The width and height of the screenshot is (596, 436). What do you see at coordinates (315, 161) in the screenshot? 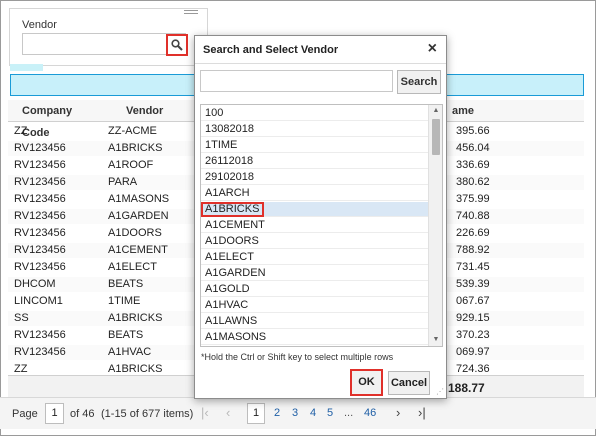
I see `list-item: 26112018` at bounding box center [315, 161].